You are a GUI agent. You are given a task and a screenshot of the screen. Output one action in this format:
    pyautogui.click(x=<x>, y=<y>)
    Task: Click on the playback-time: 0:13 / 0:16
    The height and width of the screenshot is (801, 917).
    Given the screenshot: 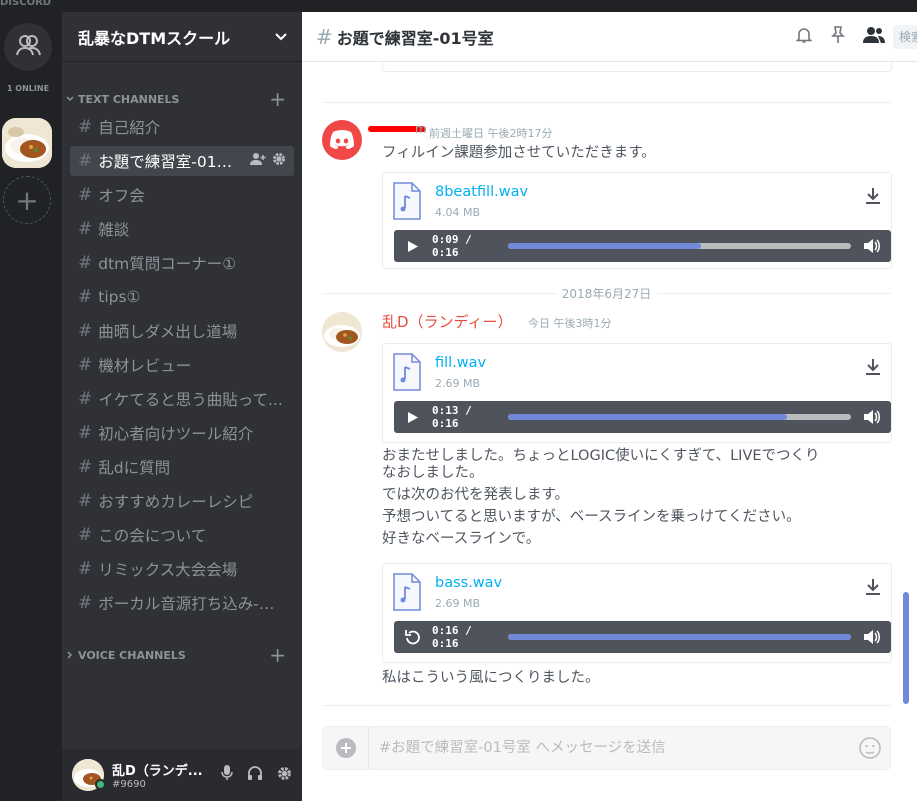 What is the action you would take?
    pyautogui.click(x=452, y=417)
    